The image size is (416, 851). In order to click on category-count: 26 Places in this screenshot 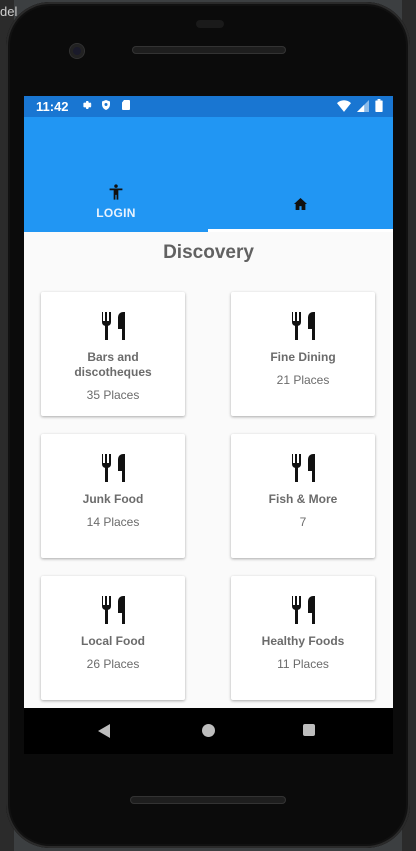, I will do `click(113, 664)`.